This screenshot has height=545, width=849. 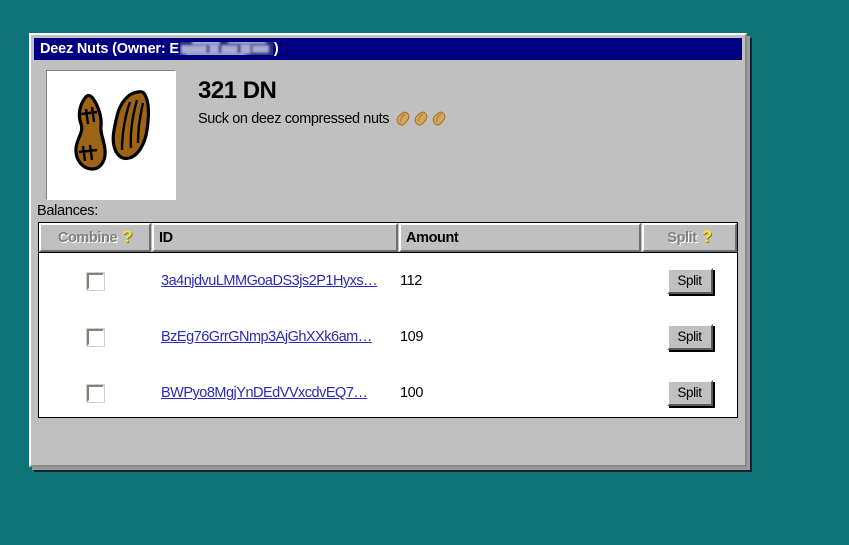 What do you see at coordinates (67, 211) in the screenshot?
I see `balances-label: Balances:` at bounding box center [67, 211].